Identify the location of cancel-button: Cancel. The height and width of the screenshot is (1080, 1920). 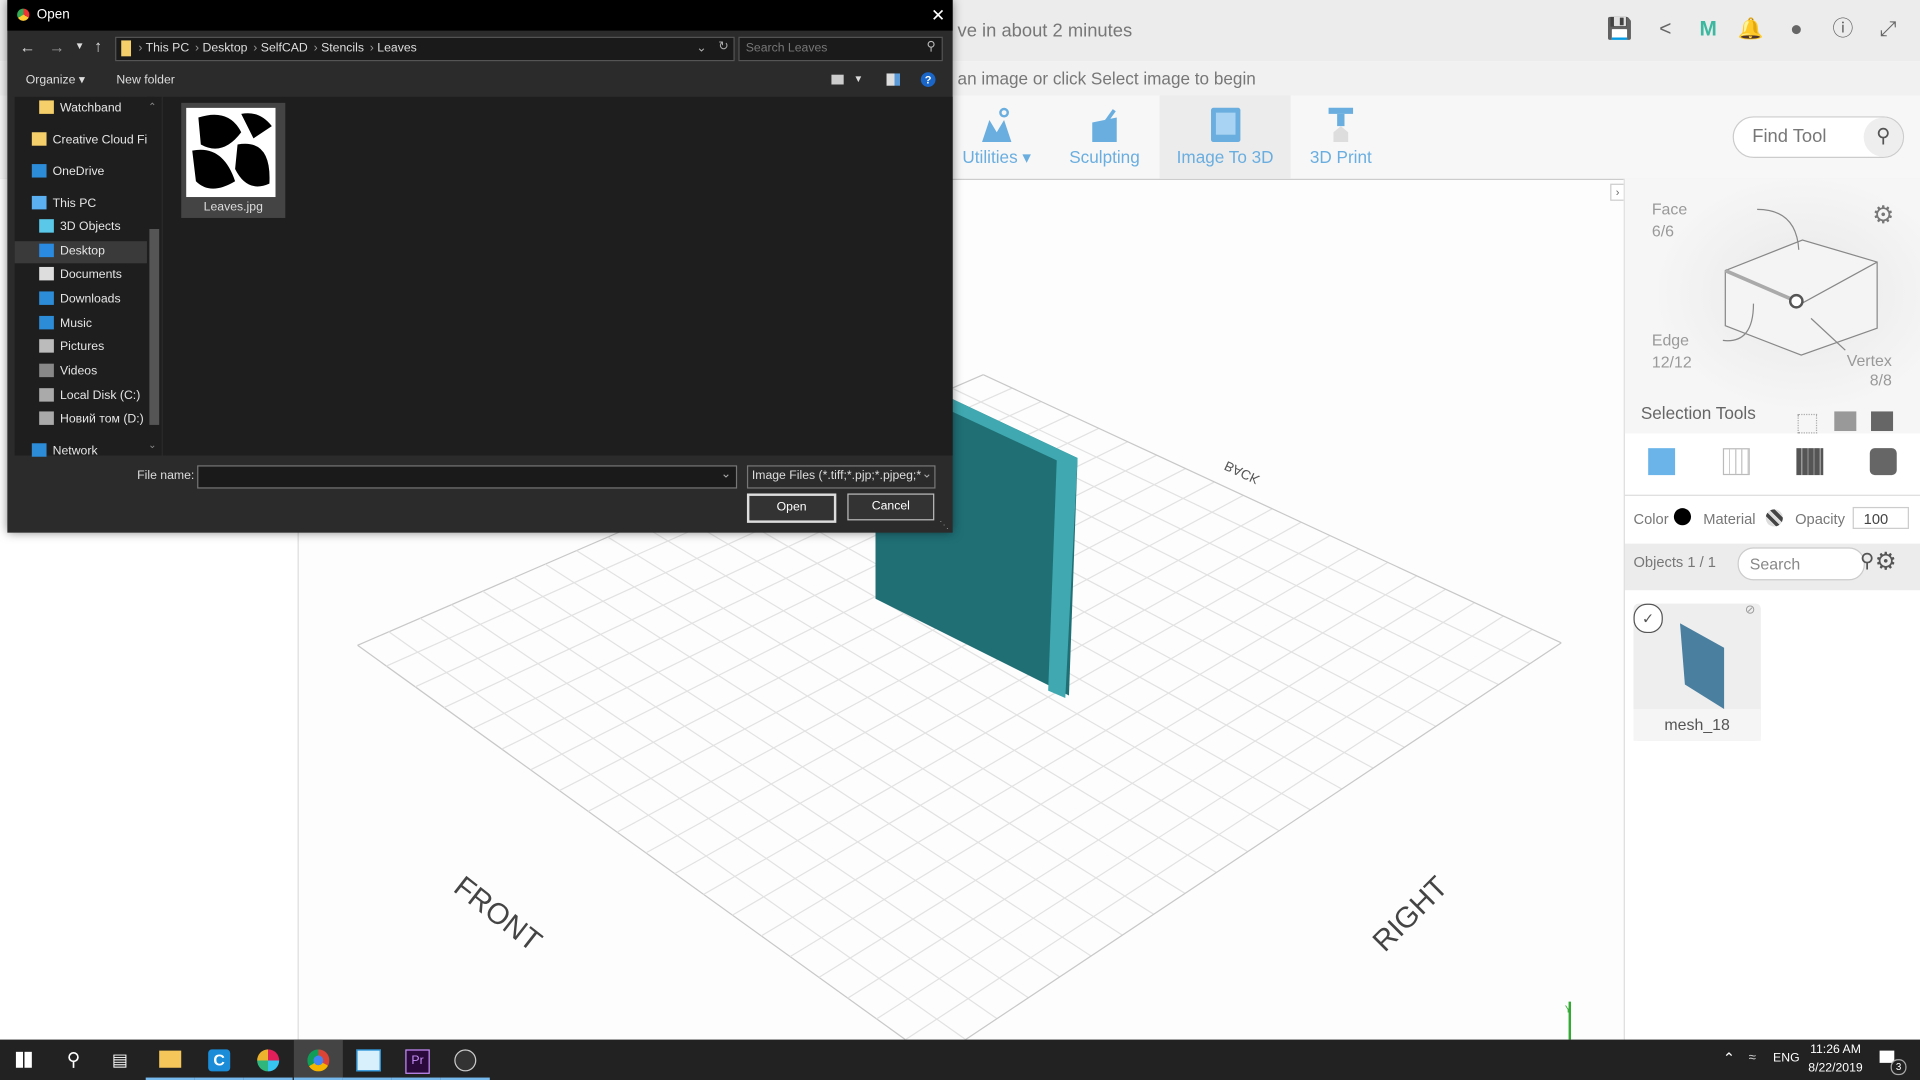
(891, 507).